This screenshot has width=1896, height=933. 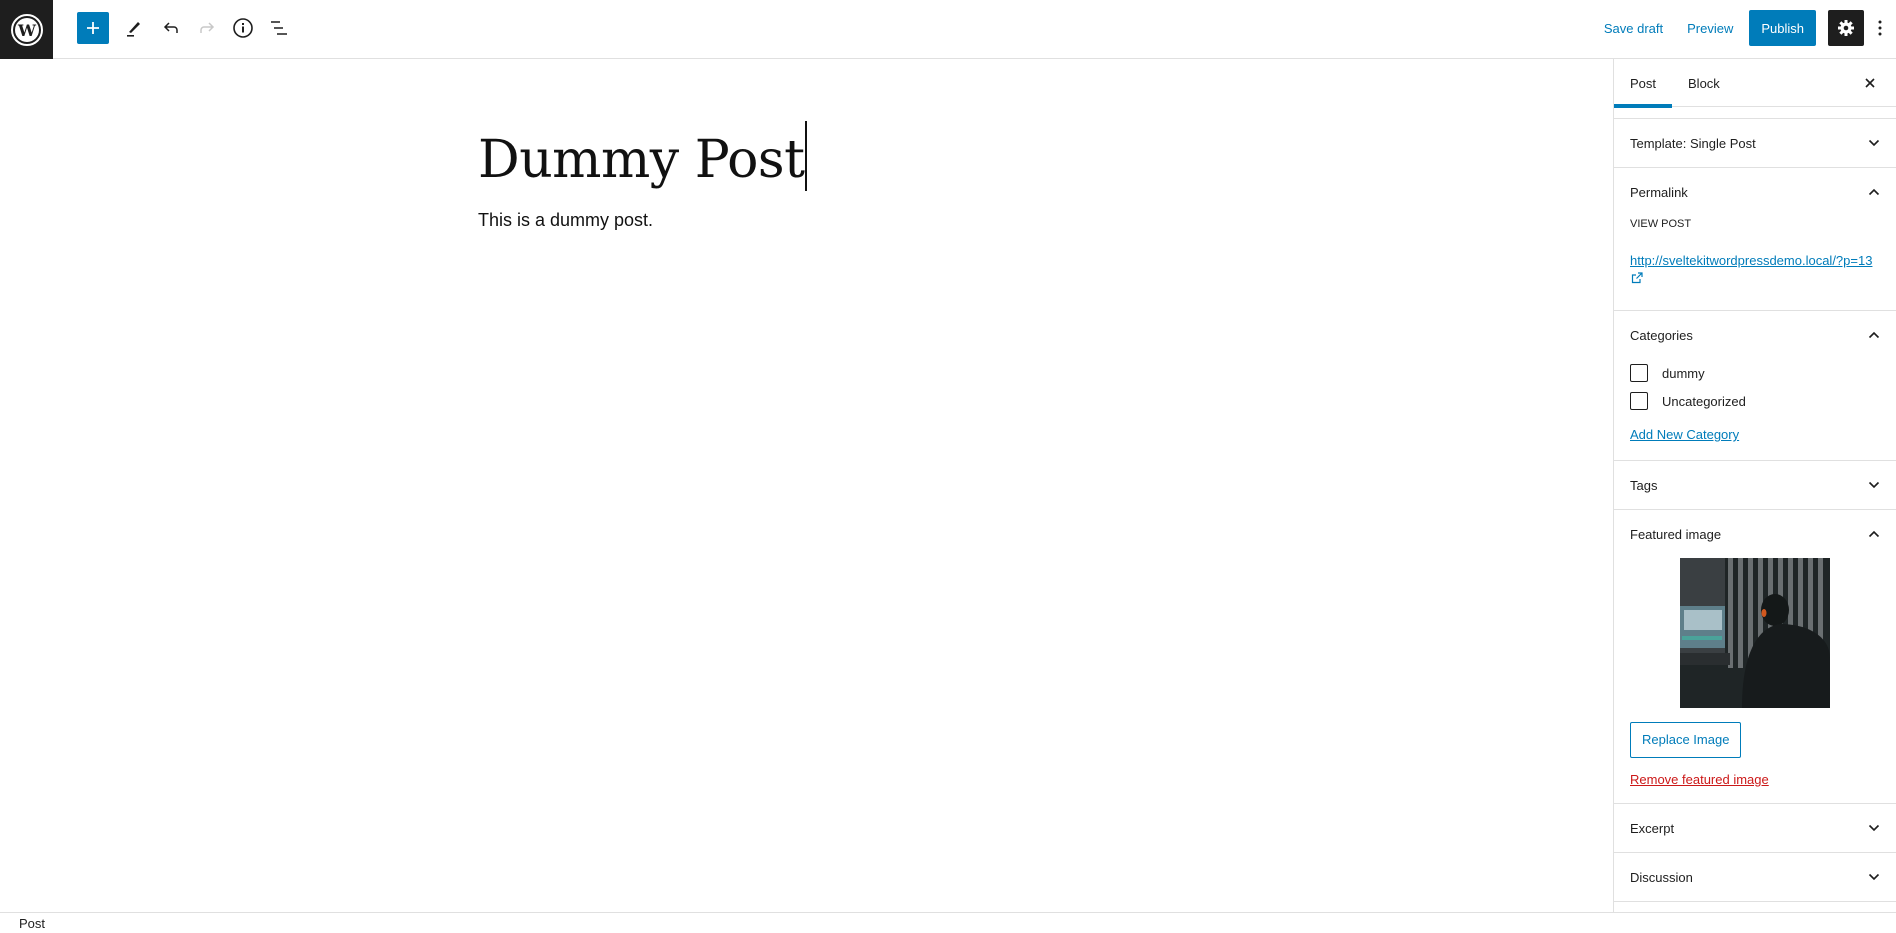 What do you see at coordinates (1637, 278) in the screenshot?
I see `external-link-icon` at bounding box center [1637, 278].